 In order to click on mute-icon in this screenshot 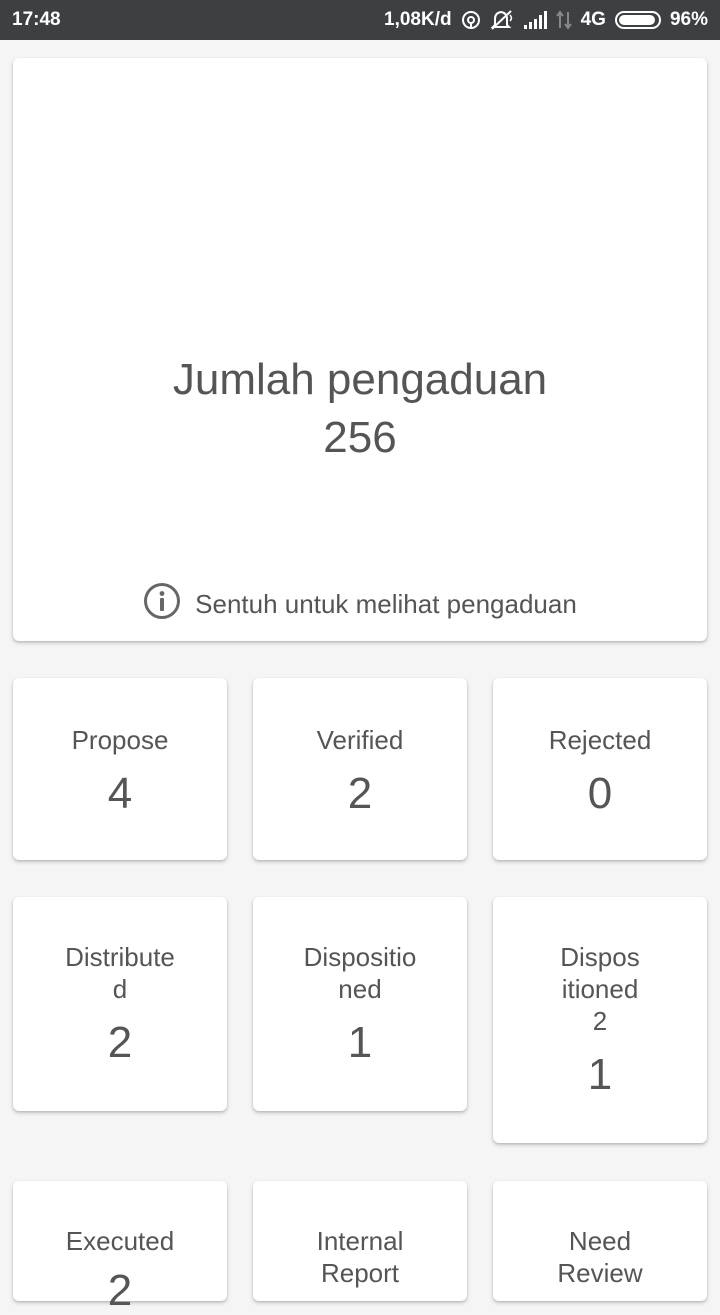, I will do `click(502, 20)`.